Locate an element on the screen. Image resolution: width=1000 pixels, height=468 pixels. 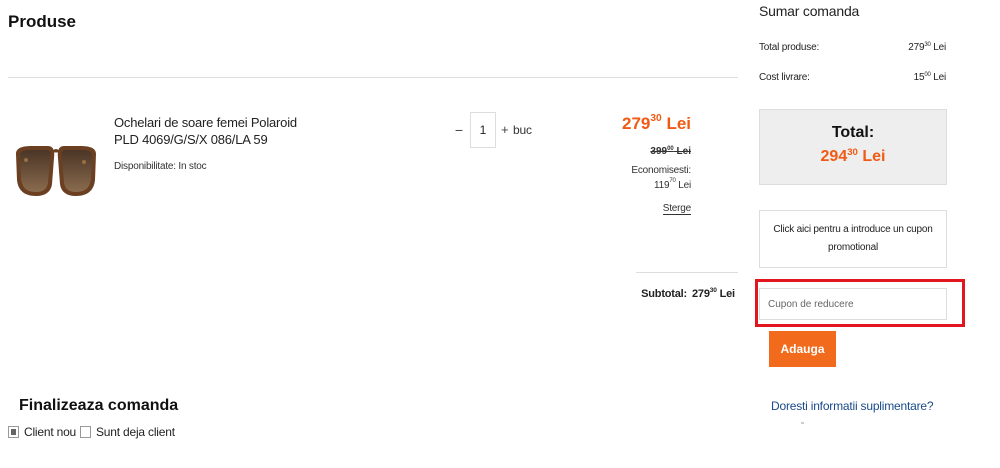
product-price: 27930 Lei is located at coordinates (625, 123).